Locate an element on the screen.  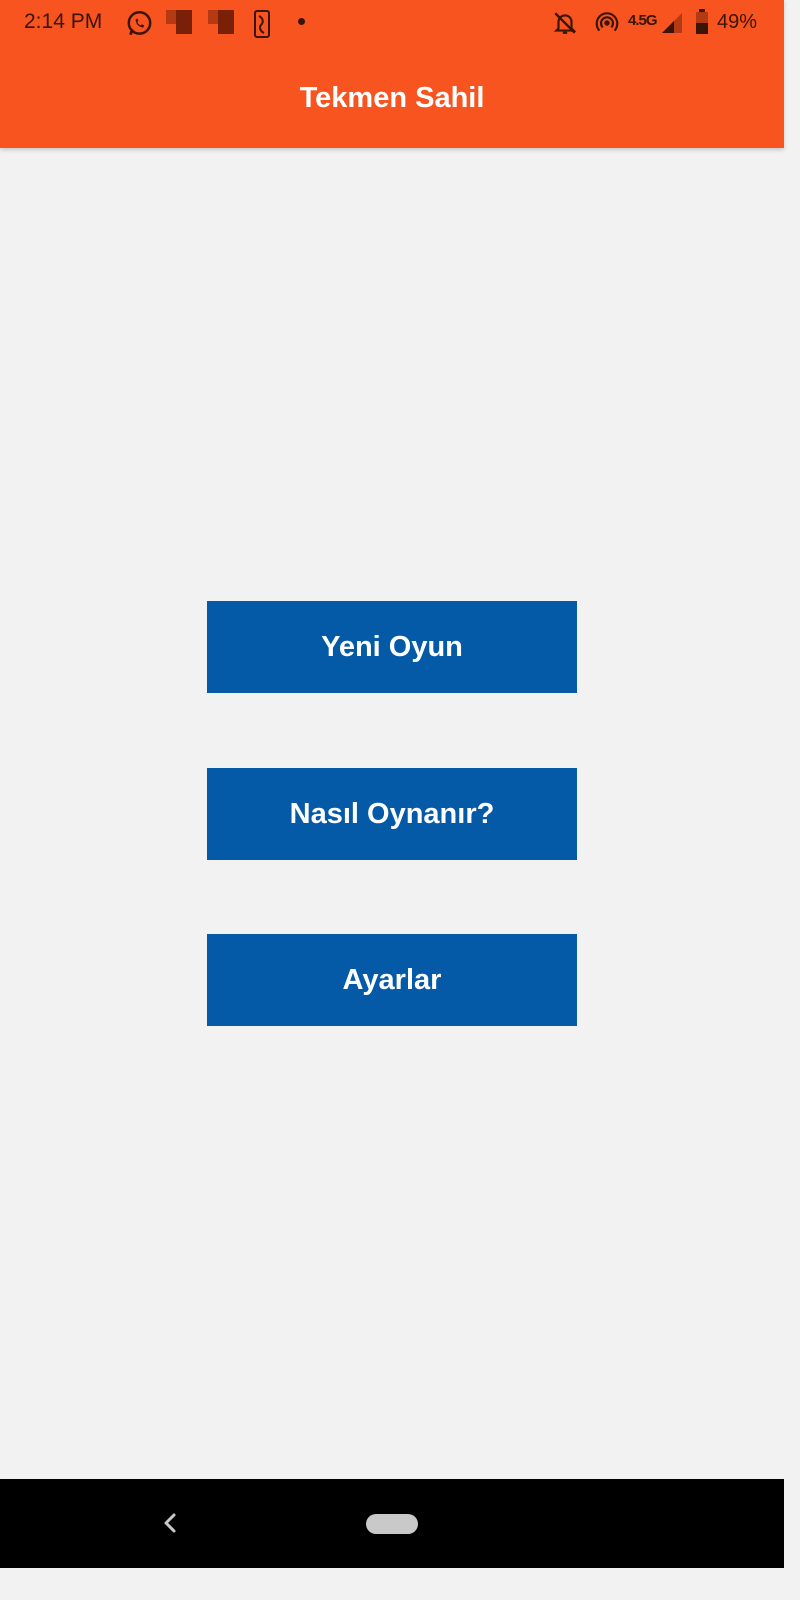
home-pill-icon is located at coordinates (392, 1524).